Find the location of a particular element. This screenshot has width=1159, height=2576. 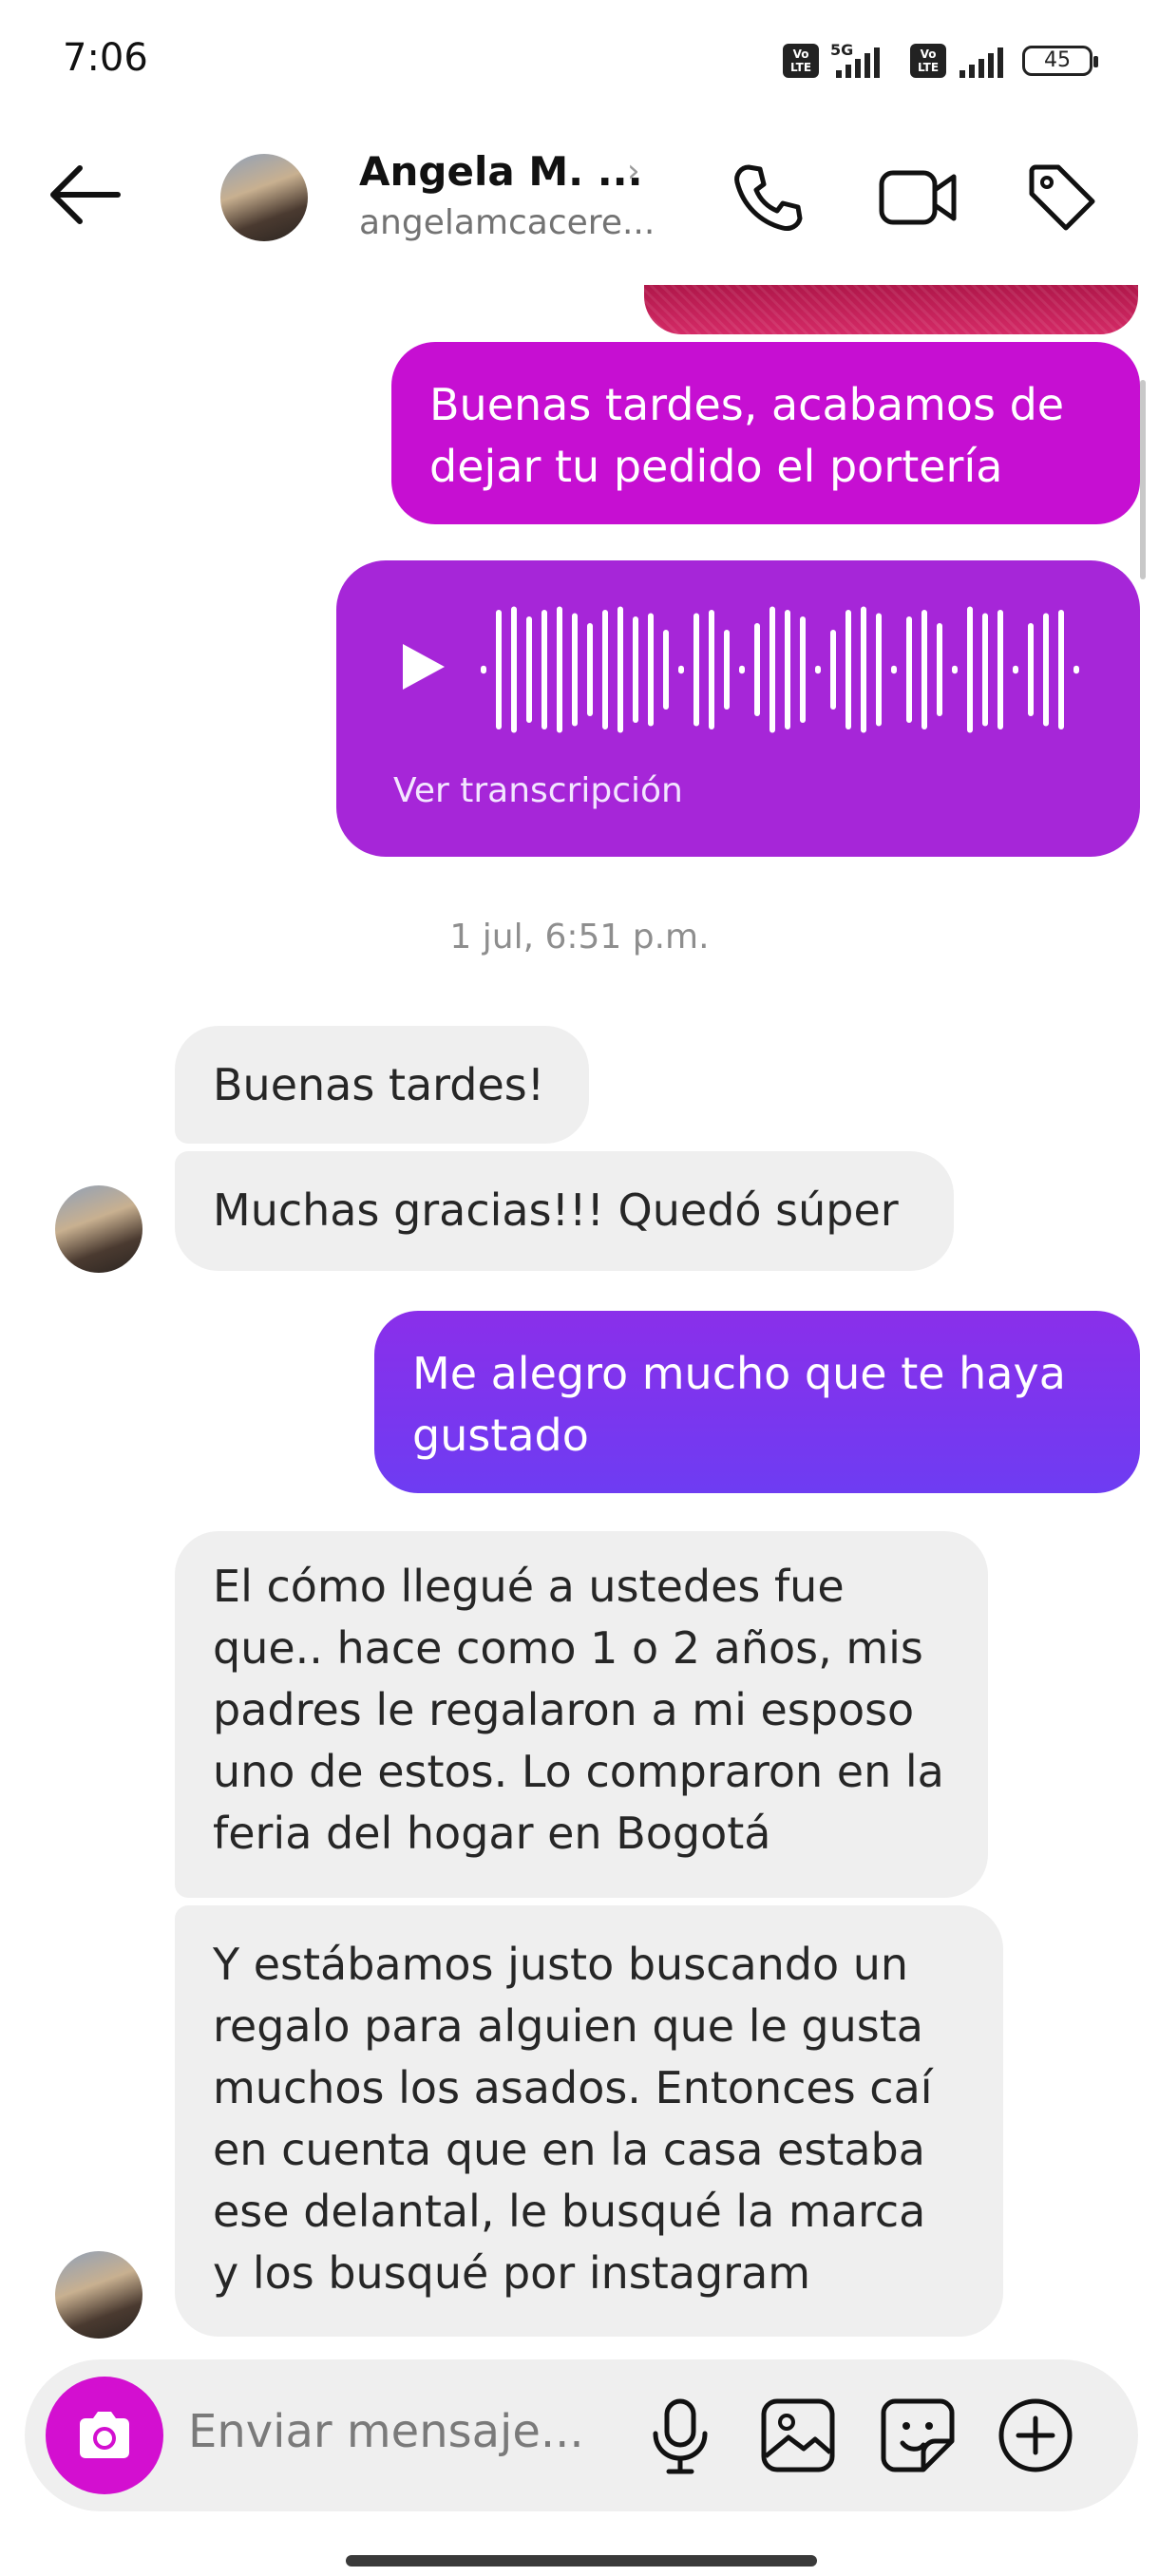

back-button is located at coordinates (86, 194).